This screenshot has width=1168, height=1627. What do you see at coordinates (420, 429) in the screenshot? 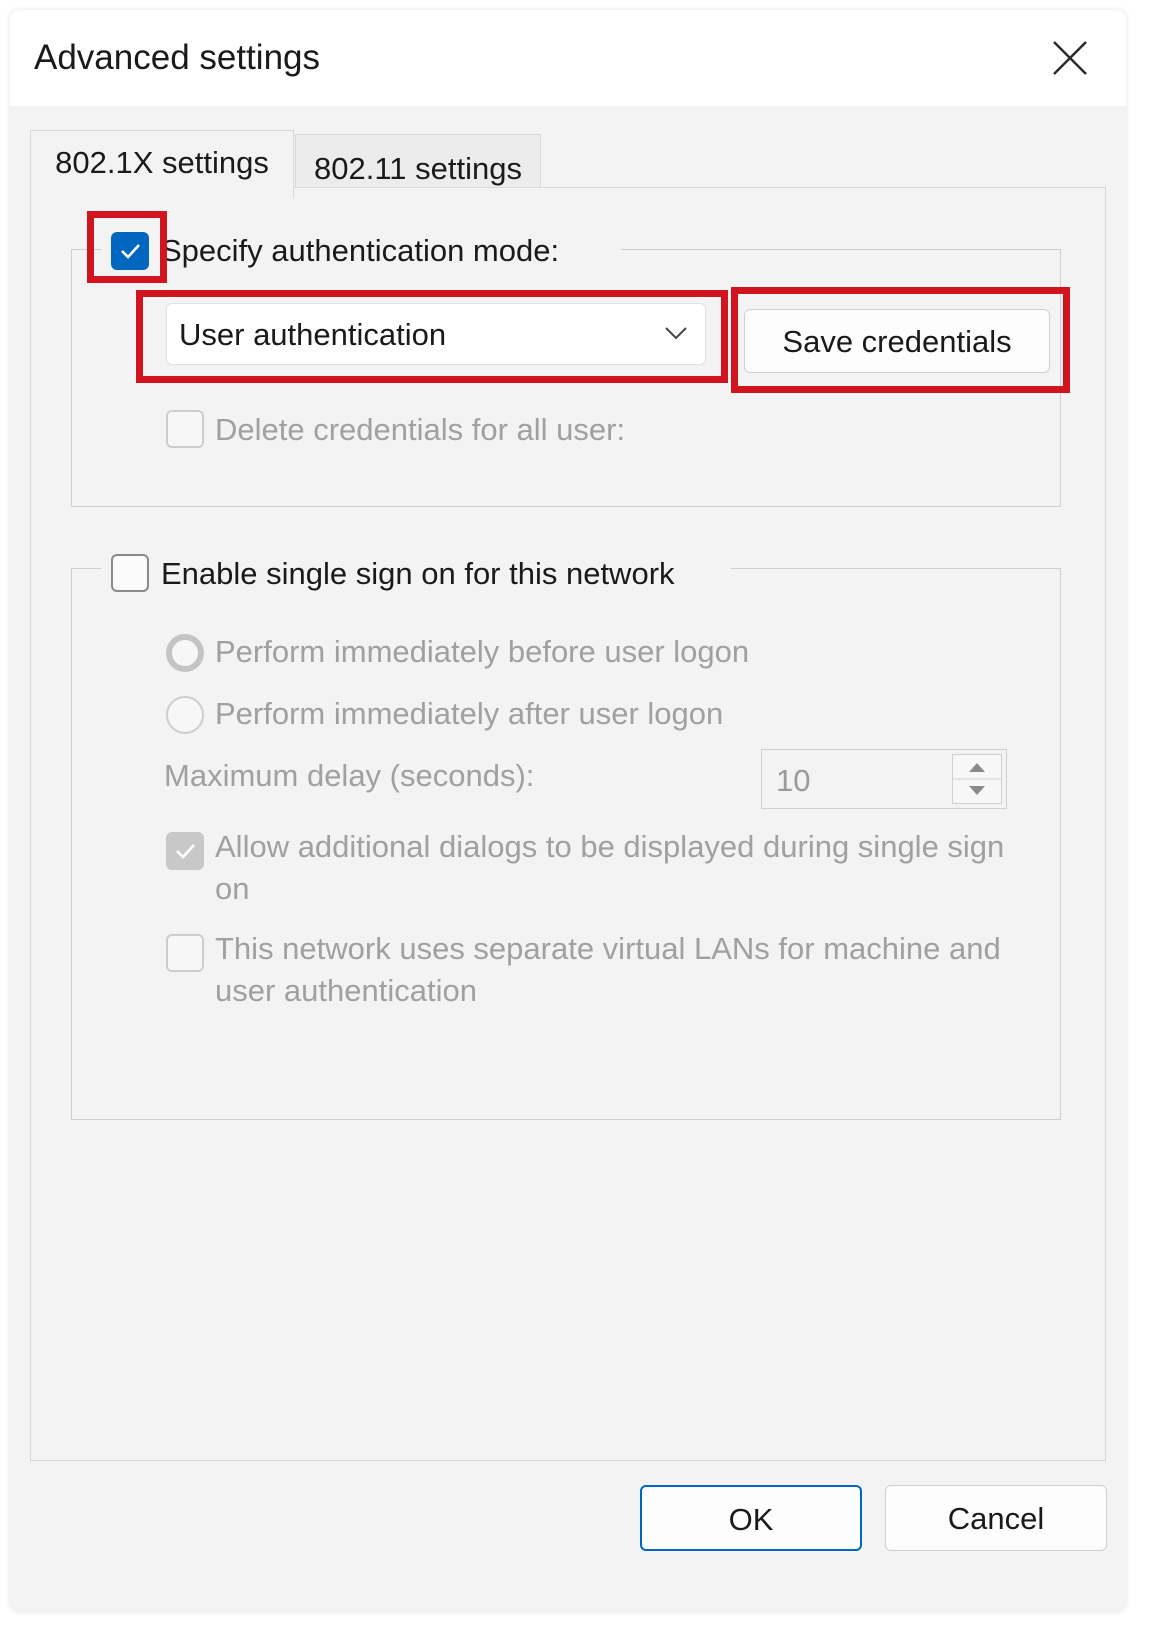
I see `delete-credentials-label: Delete credentials for all user:` at bounding box center [420, 429].